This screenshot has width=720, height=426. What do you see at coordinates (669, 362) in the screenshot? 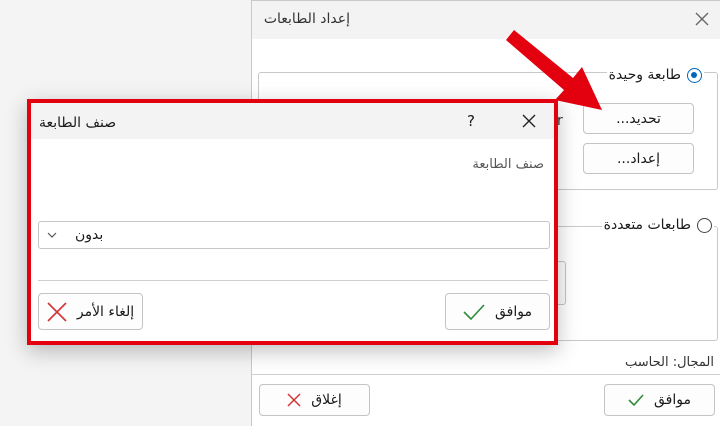
I see `scope-label: المجال: الحاسب` at bounding box center [669, 362].